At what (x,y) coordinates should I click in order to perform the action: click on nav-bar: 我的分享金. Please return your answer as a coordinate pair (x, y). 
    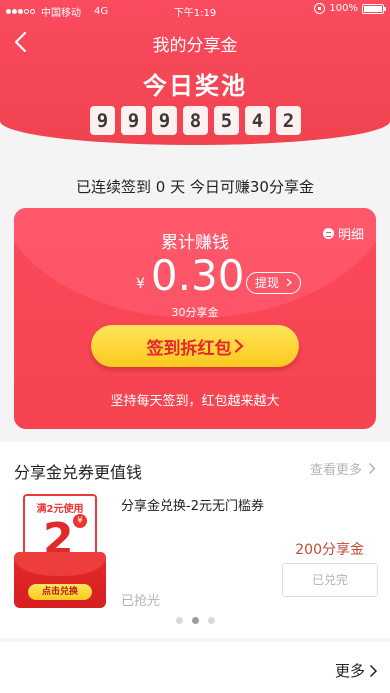
    Looking at the image, I should click on (195, 42).